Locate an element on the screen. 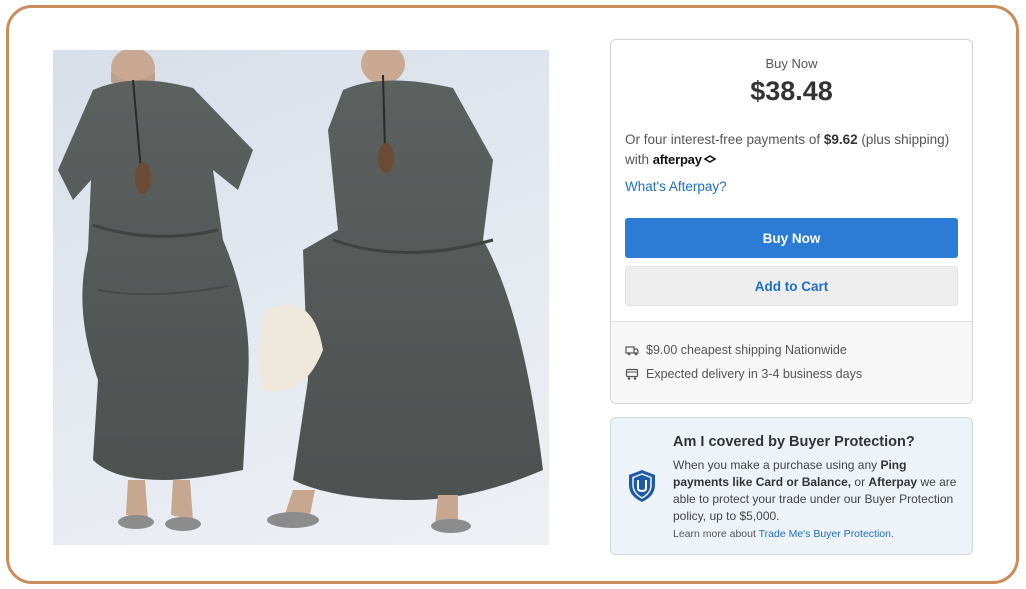 This screenshot has width=1026, height=589. cheapest-shipping-row: $9.00 cheapest shipping Nationwide is located at coordinates (736, 350).